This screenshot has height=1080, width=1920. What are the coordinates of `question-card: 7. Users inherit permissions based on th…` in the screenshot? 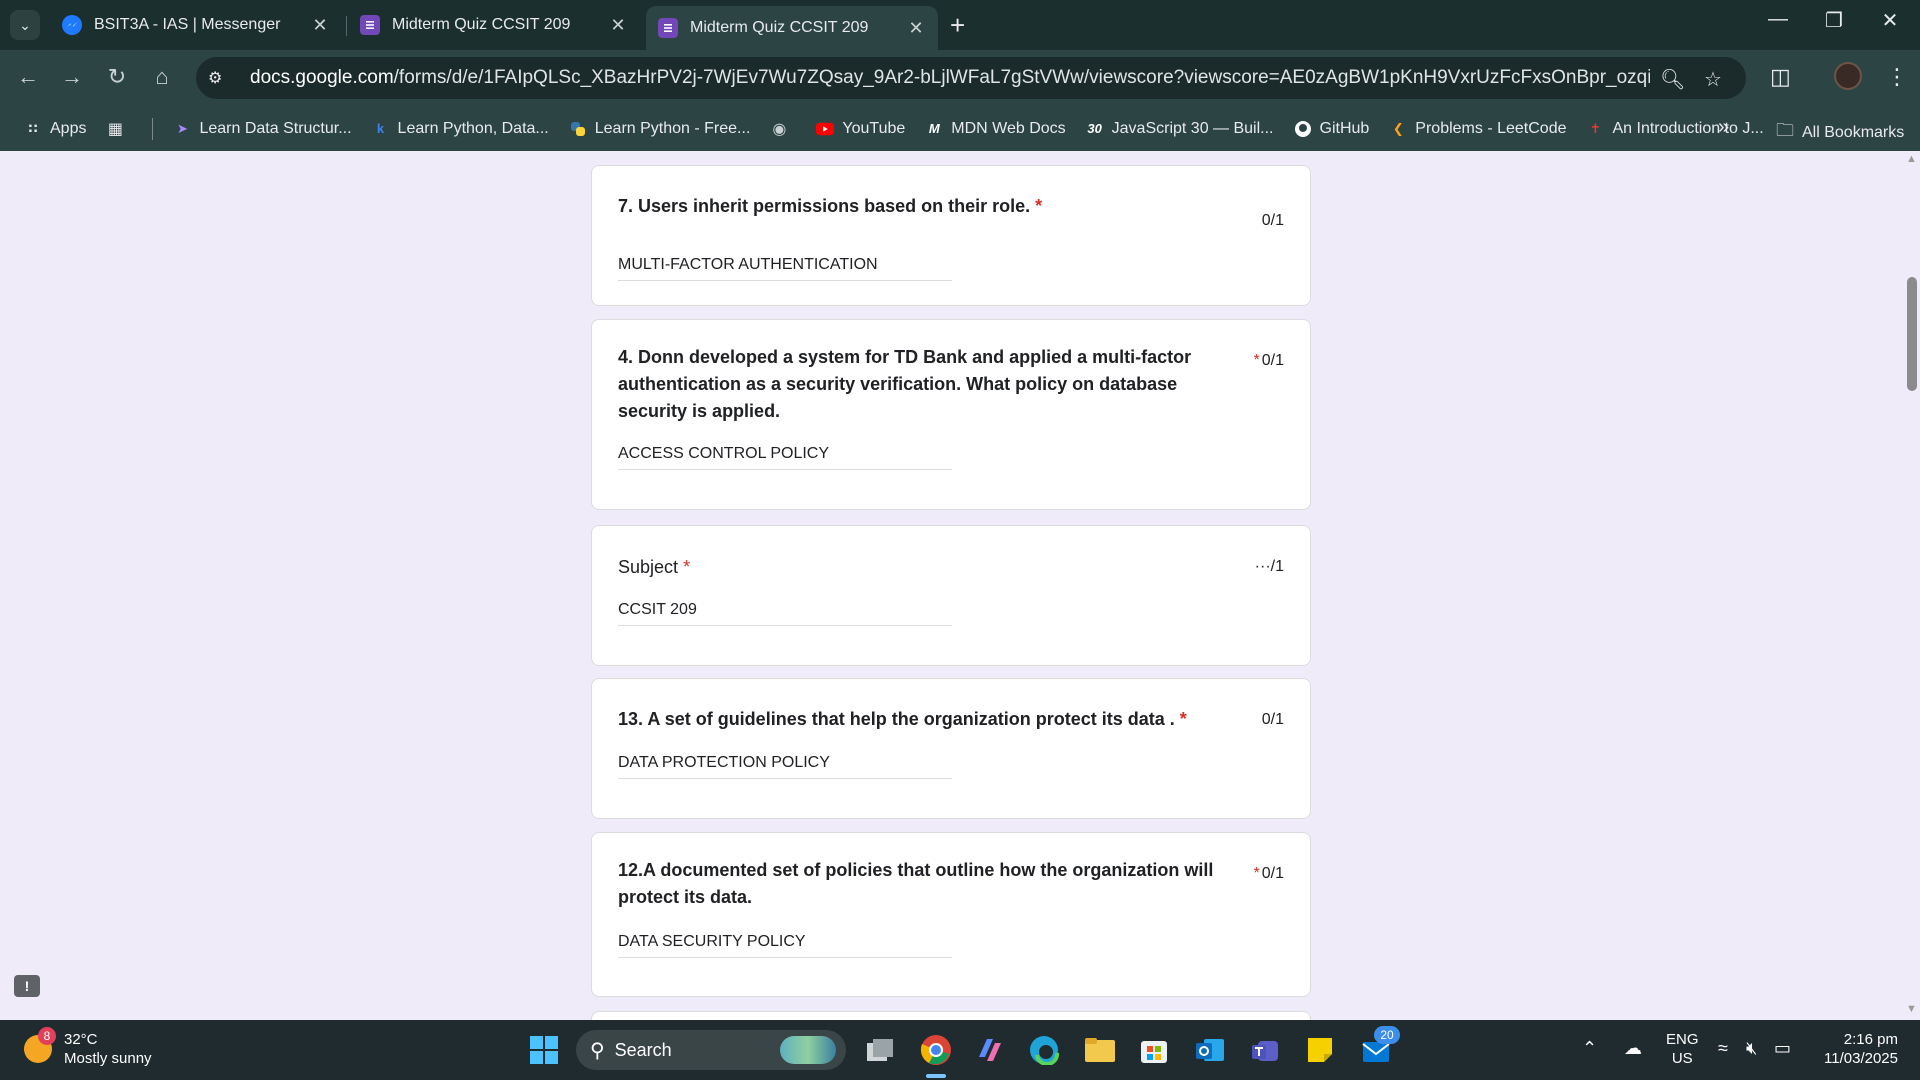 It's located at (951, 235).